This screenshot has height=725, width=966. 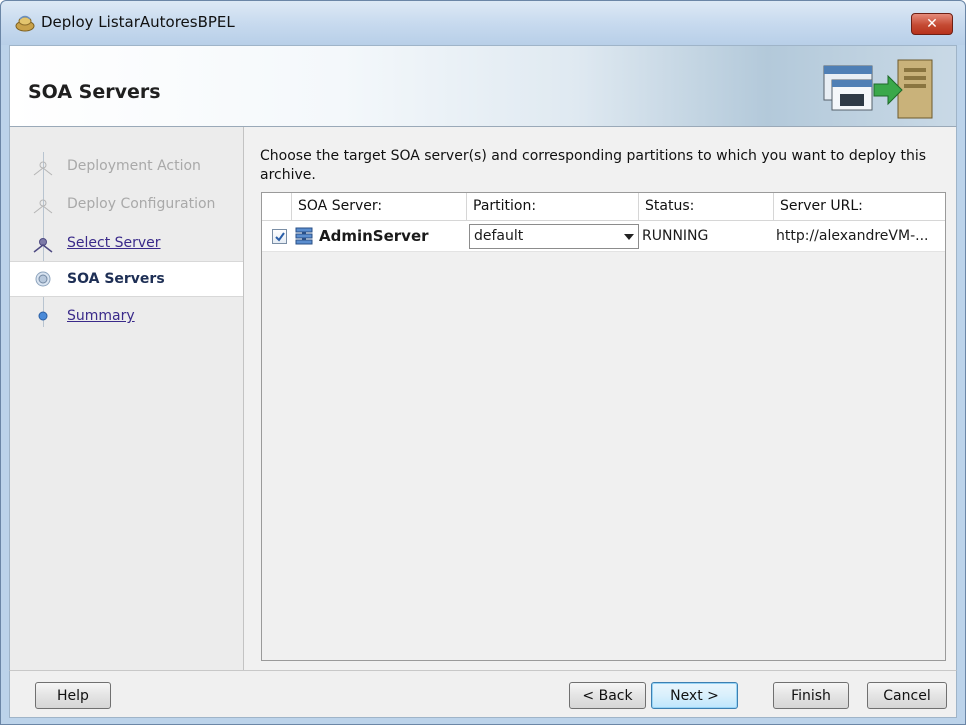 I want to click on nav-item-soa-servers: SOA Servers, so click(x=126, y=279).